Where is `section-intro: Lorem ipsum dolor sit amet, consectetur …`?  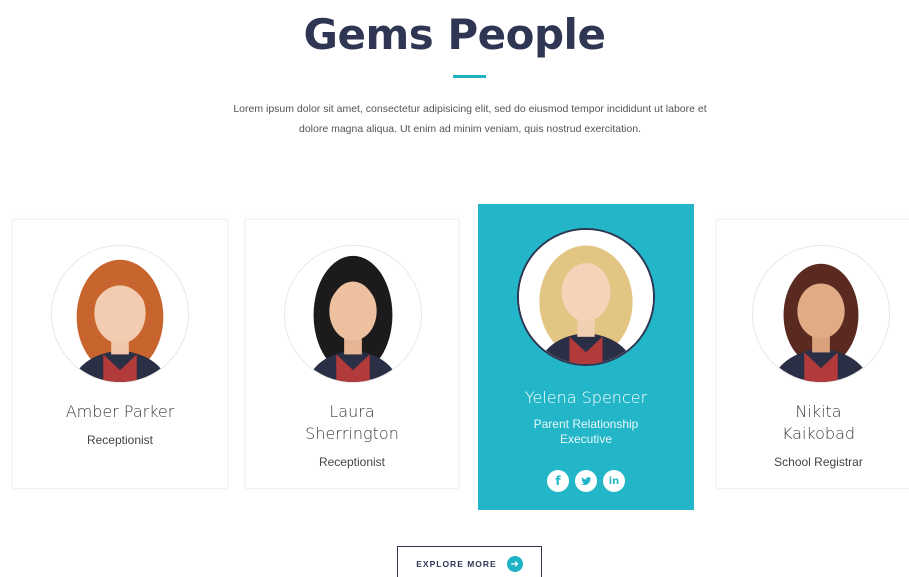
section-intro: Lorem ipsum dolor sit amet, consectetur … is located at coordinates (470, 119).